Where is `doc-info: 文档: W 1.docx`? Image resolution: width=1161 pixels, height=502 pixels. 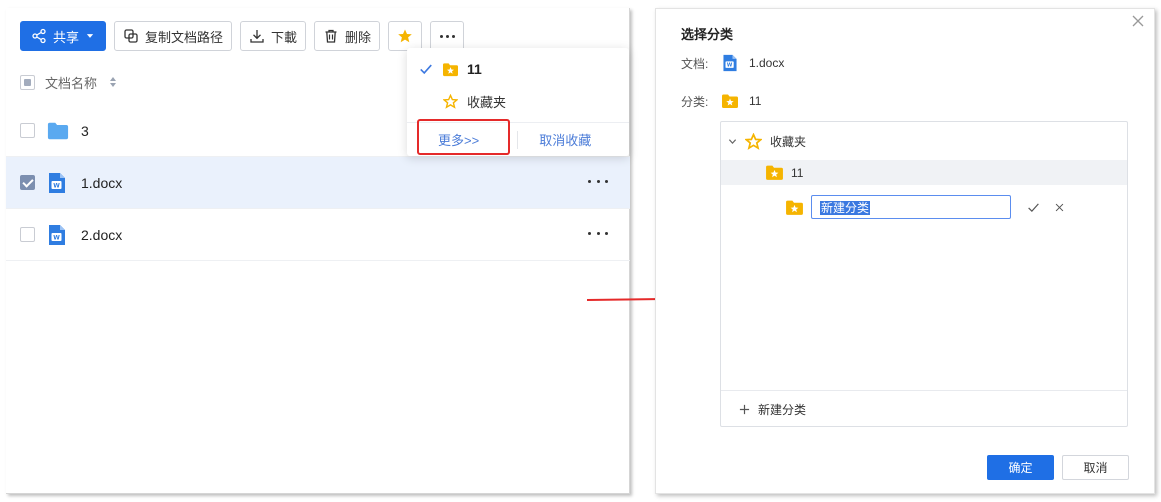 doc-info: 文档: W 1.docx is located at coordinates (732, 63).